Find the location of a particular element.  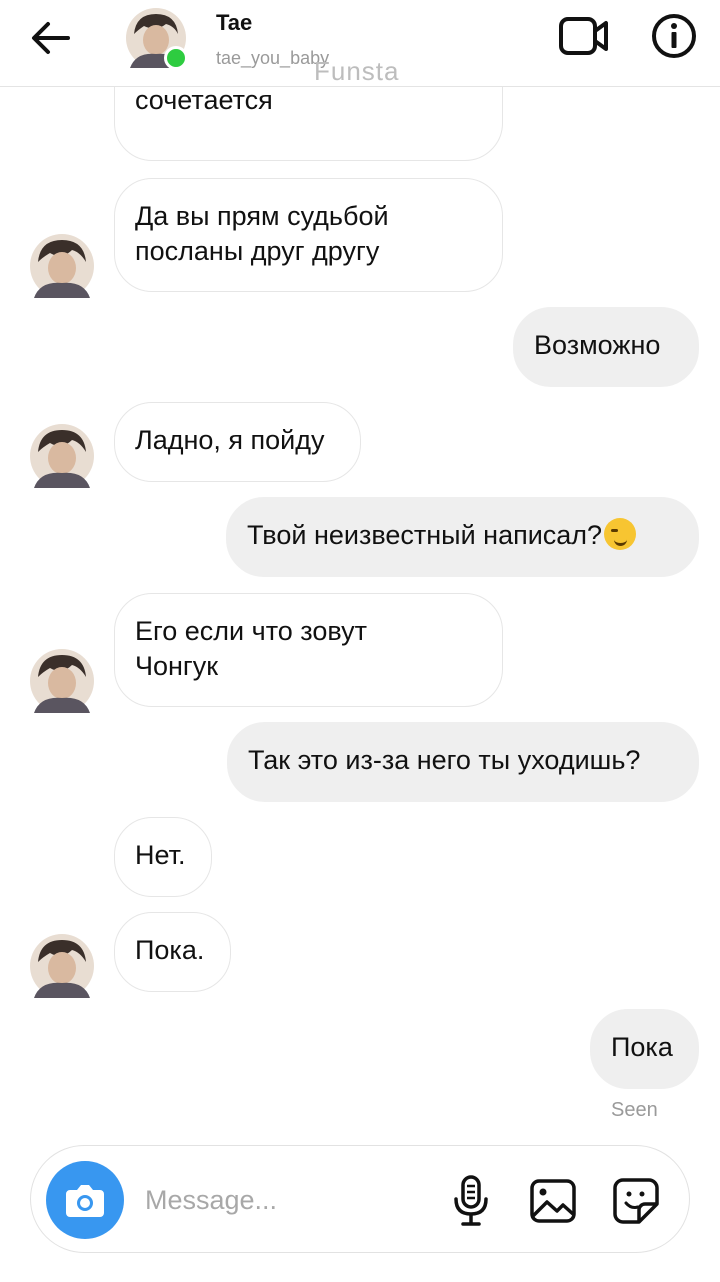

message-text: Твой неизвестный написал? is located at coordinates (425, 535).